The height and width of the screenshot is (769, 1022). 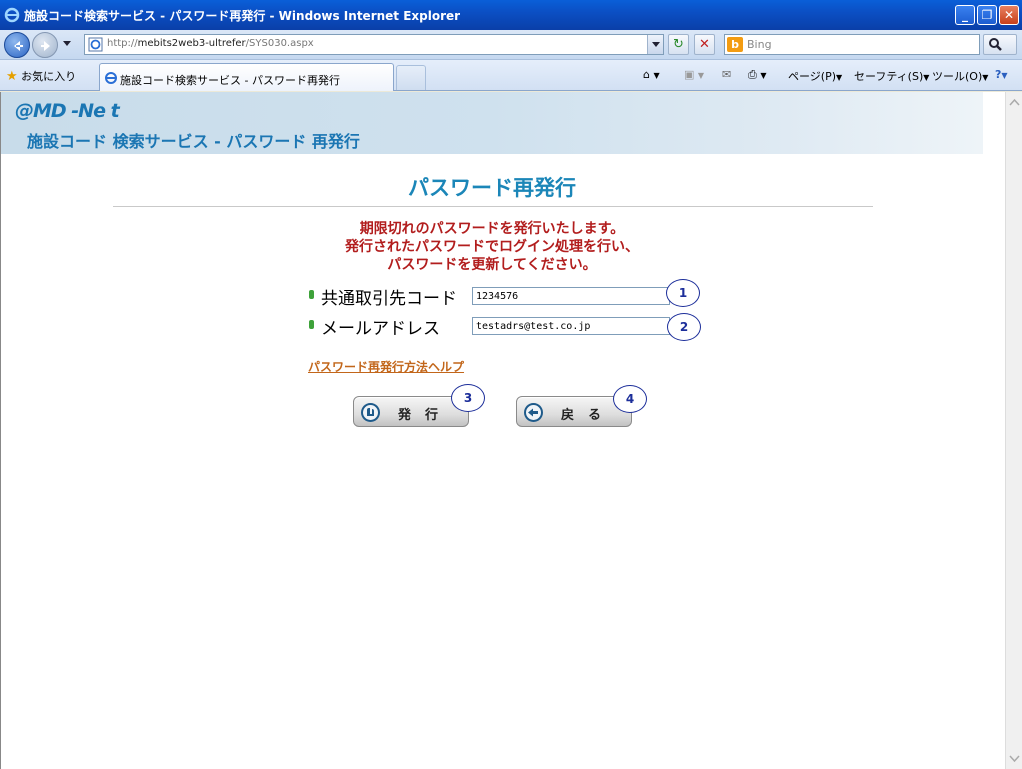 What do you see at coordinates (571, 326) in the screenshot?
I see `email-input` at bounding box center [571, 326].